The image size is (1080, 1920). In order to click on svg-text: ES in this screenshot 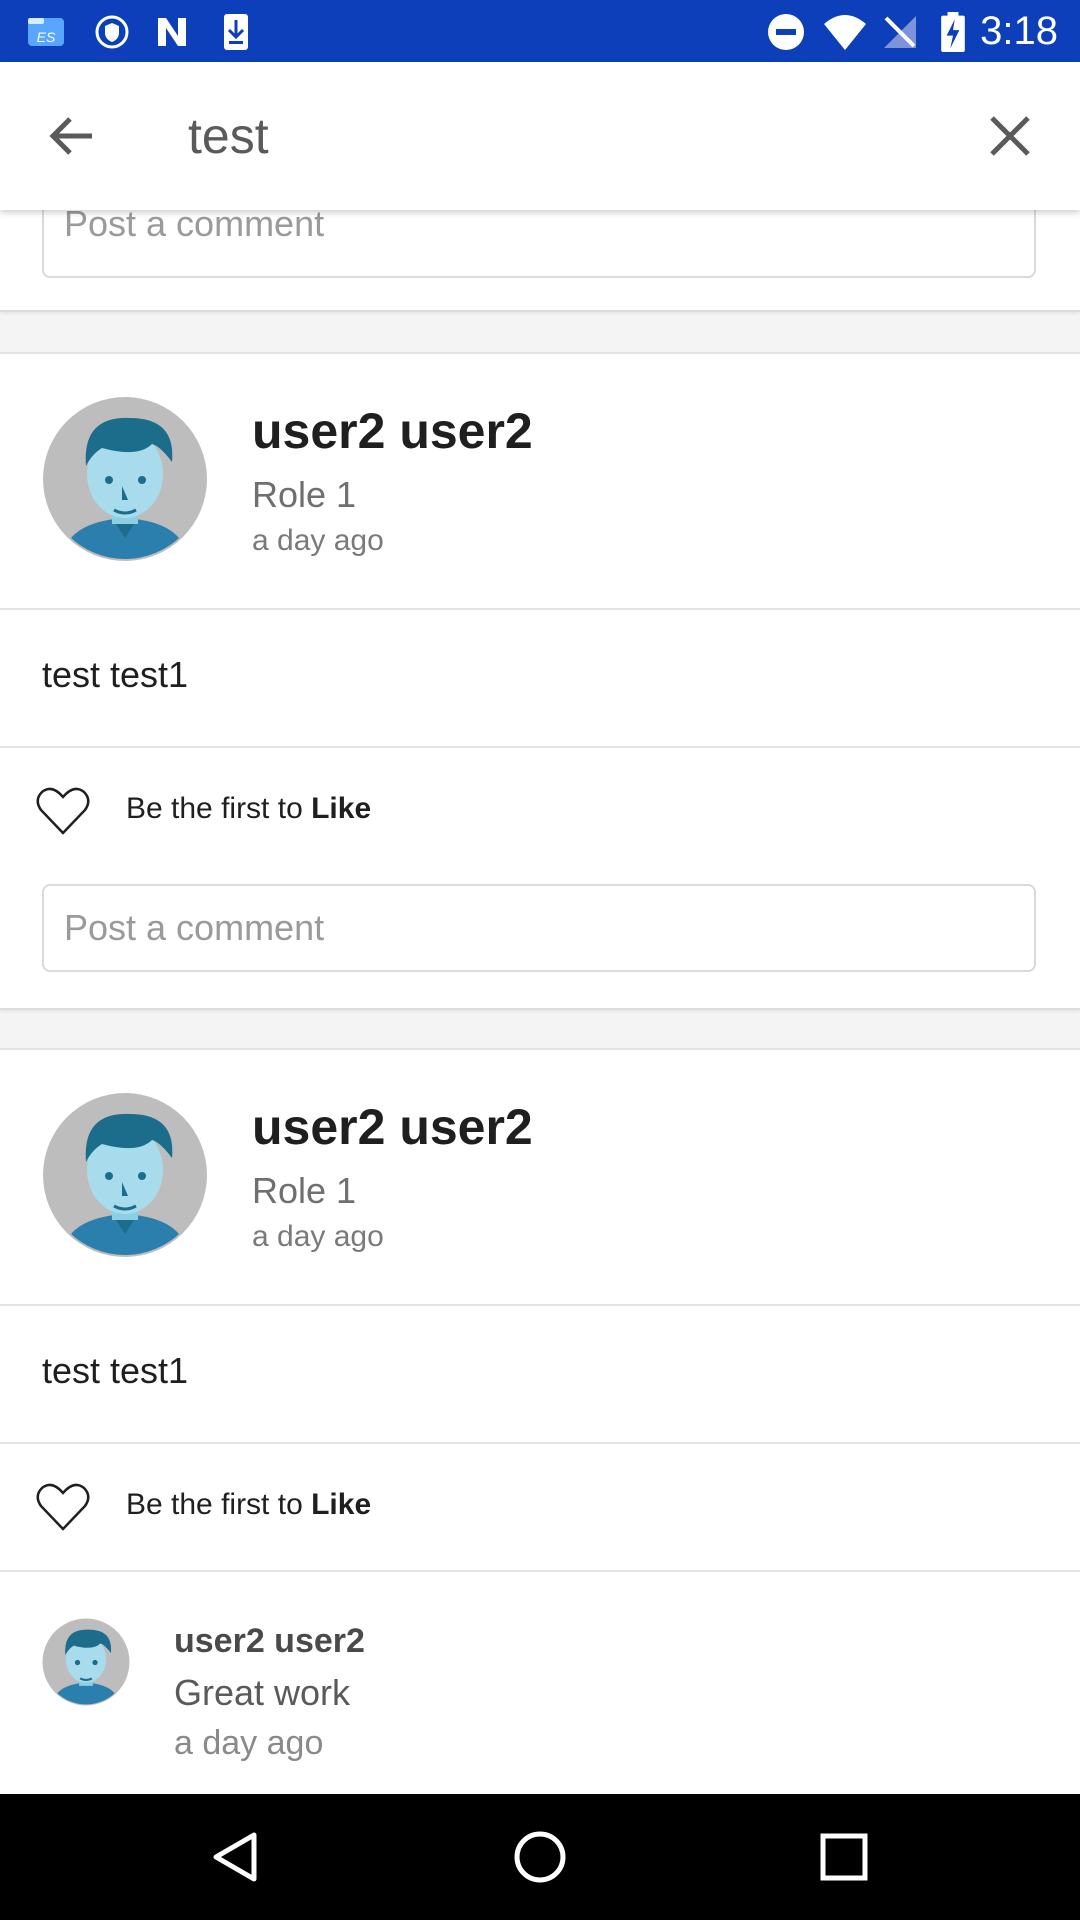, I will do `click(46, 37)`.